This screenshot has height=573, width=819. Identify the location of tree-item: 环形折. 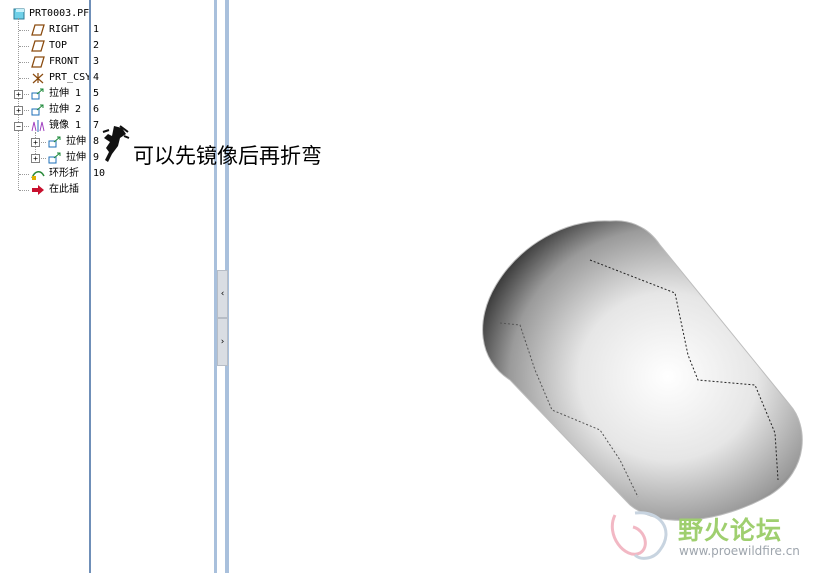
(44, 174).